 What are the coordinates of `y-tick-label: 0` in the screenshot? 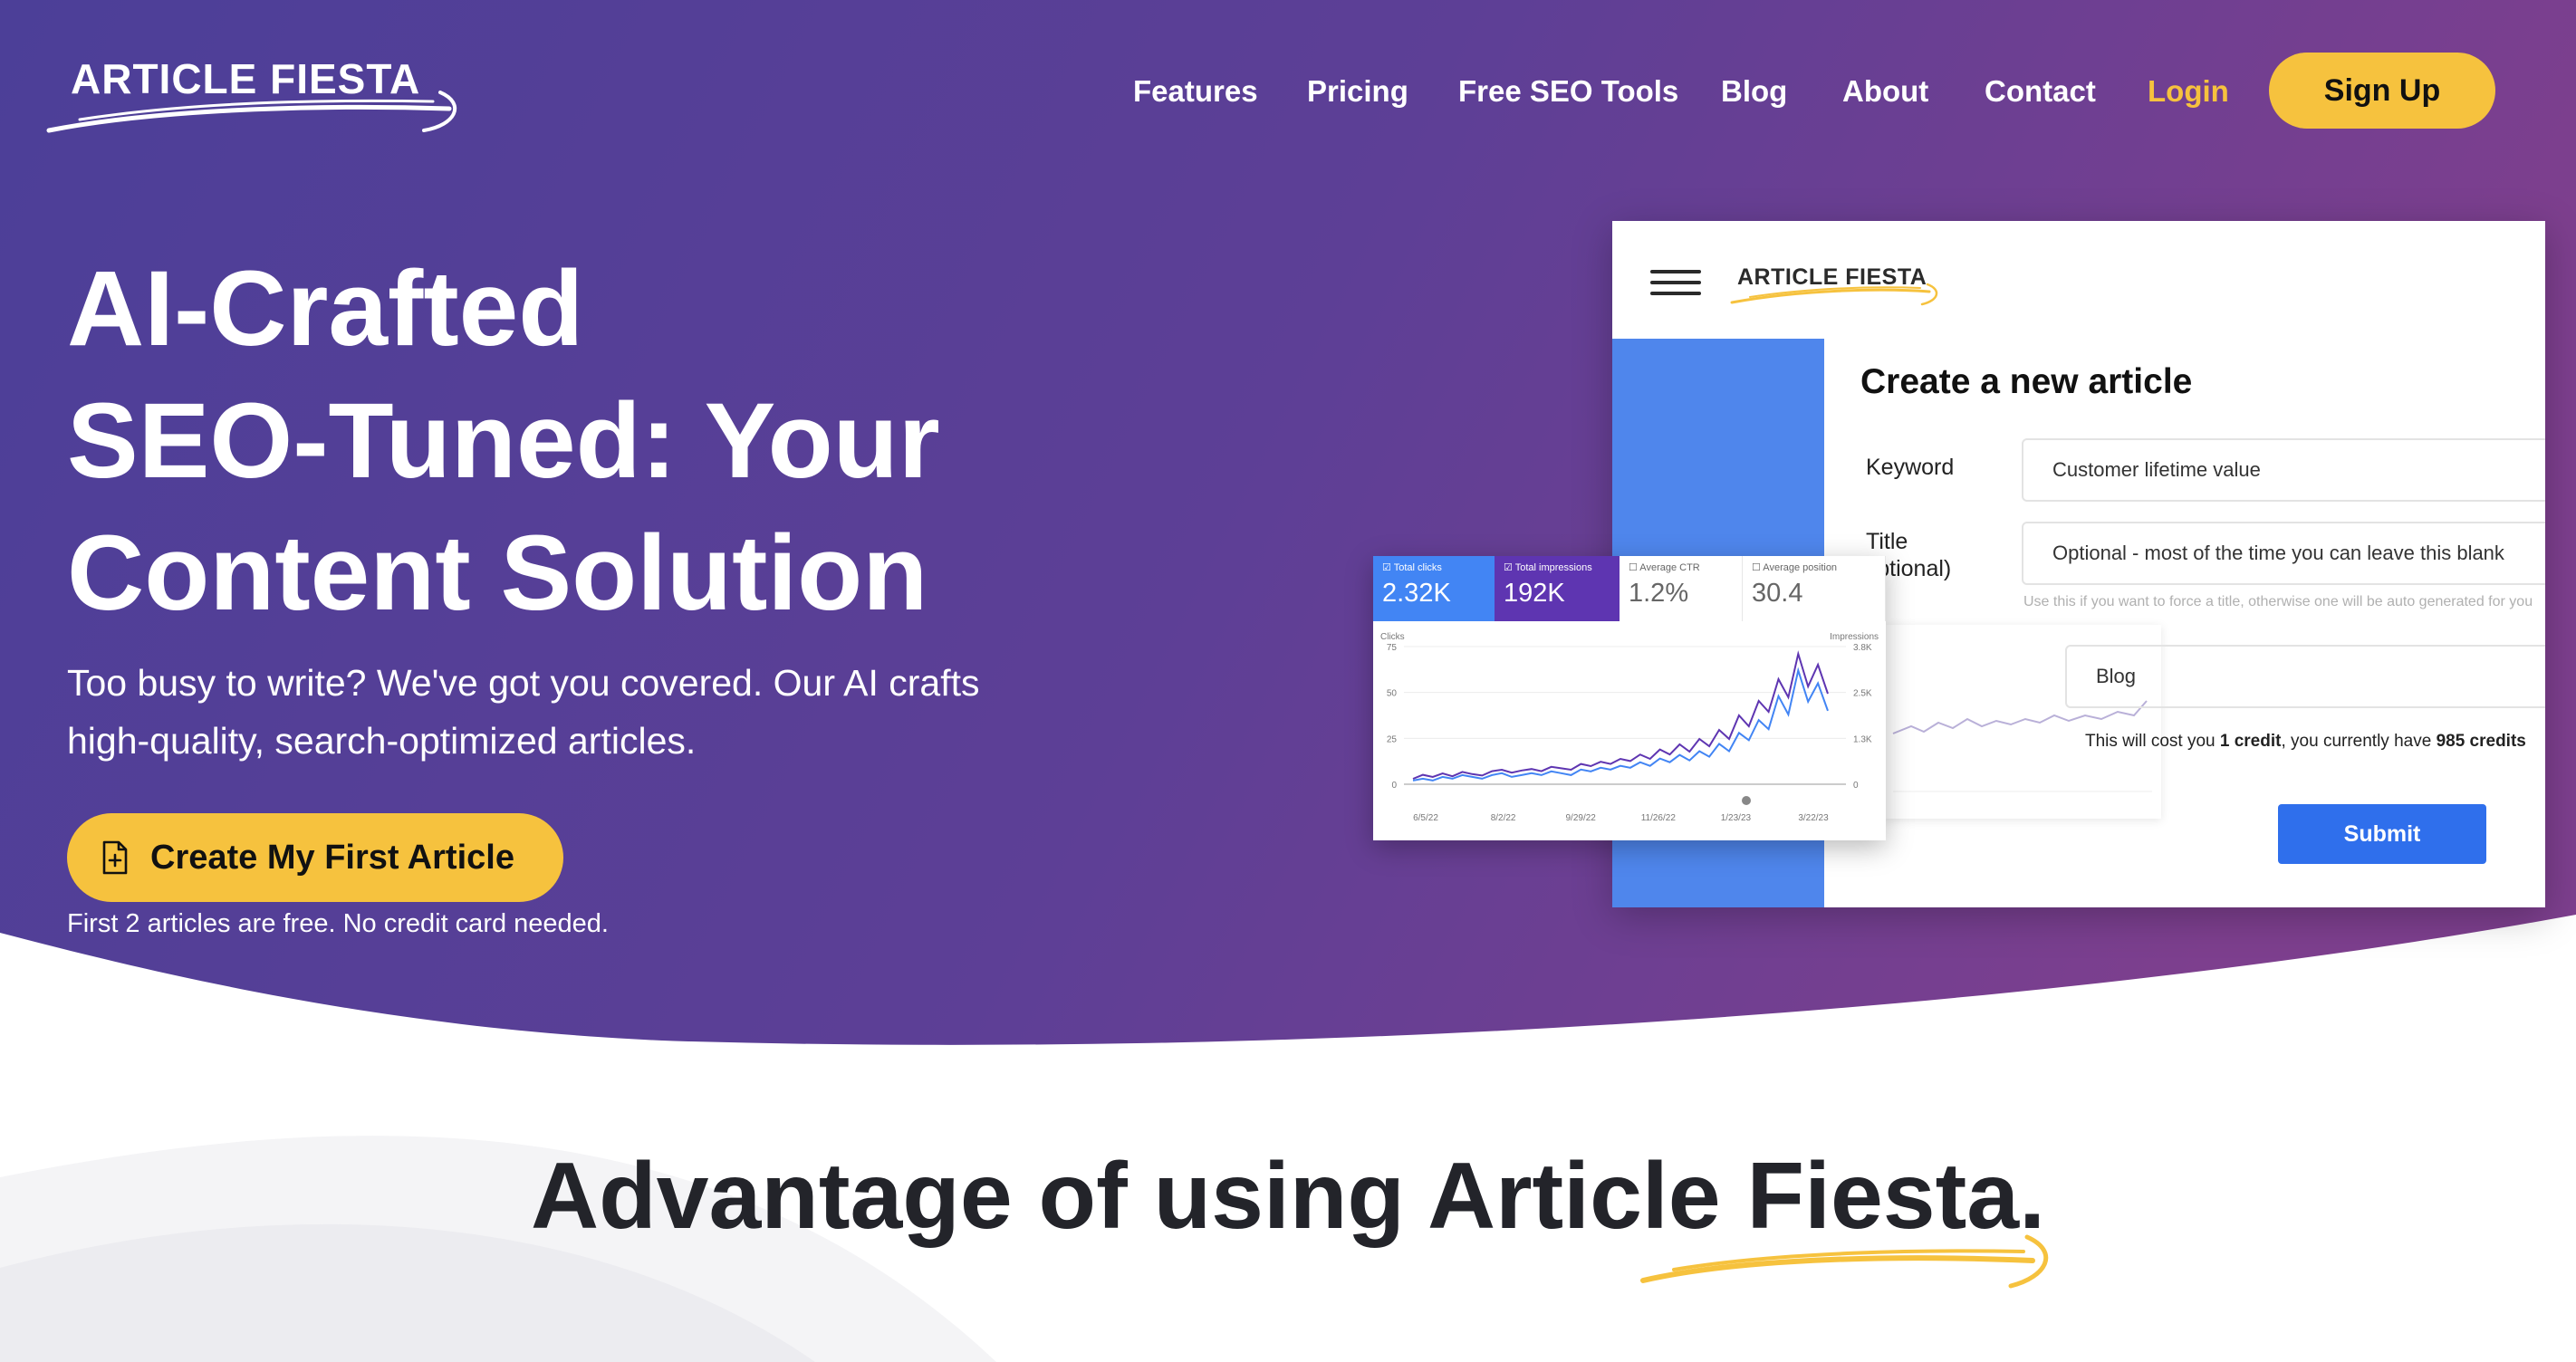 It's located at (1394, 786).